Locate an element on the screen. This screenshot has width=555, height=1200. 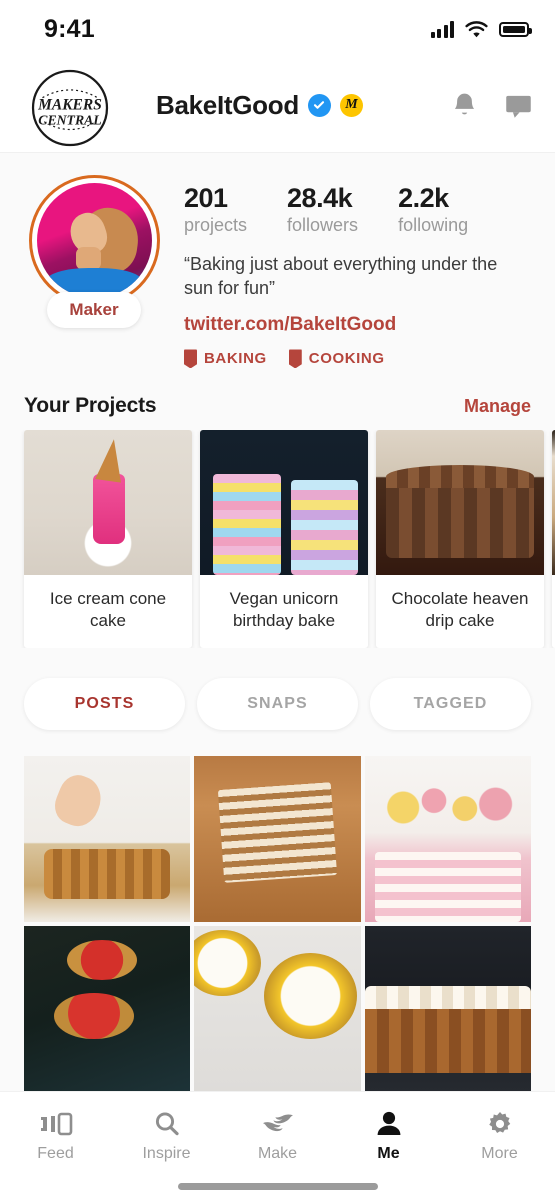
project-card: Vegan unicorn birthday bake is located at coordinates (284, 539).